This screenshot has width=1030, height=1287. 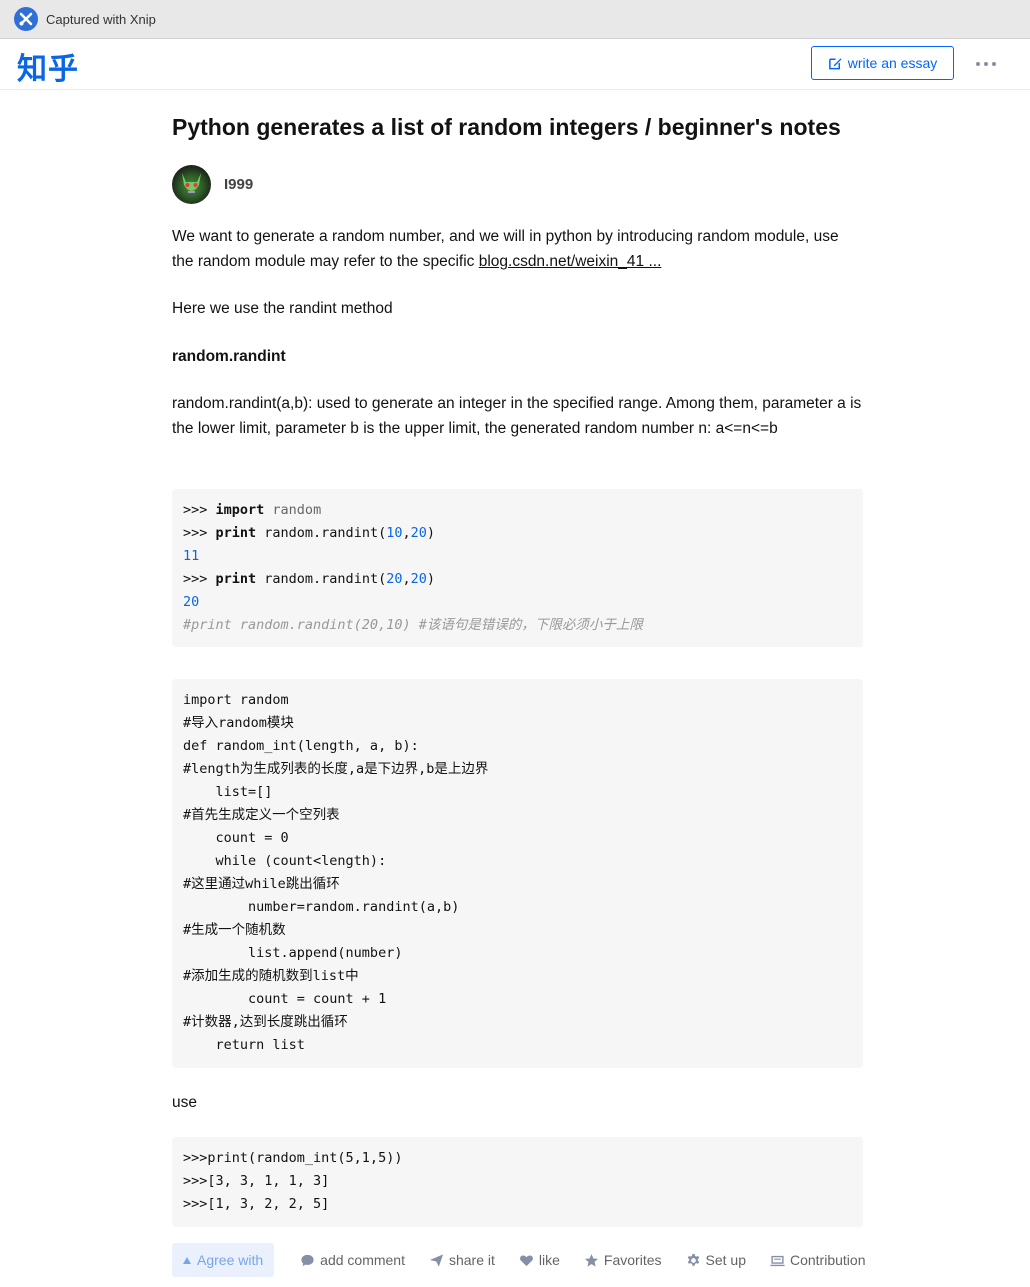 I want to click on contribution-label: Contribution, so click(x=827, y=1260).